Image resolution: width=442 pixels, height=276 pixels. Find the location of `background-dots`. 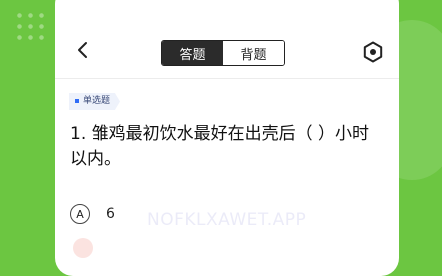

background-dots is located at coordinates (31, 25).